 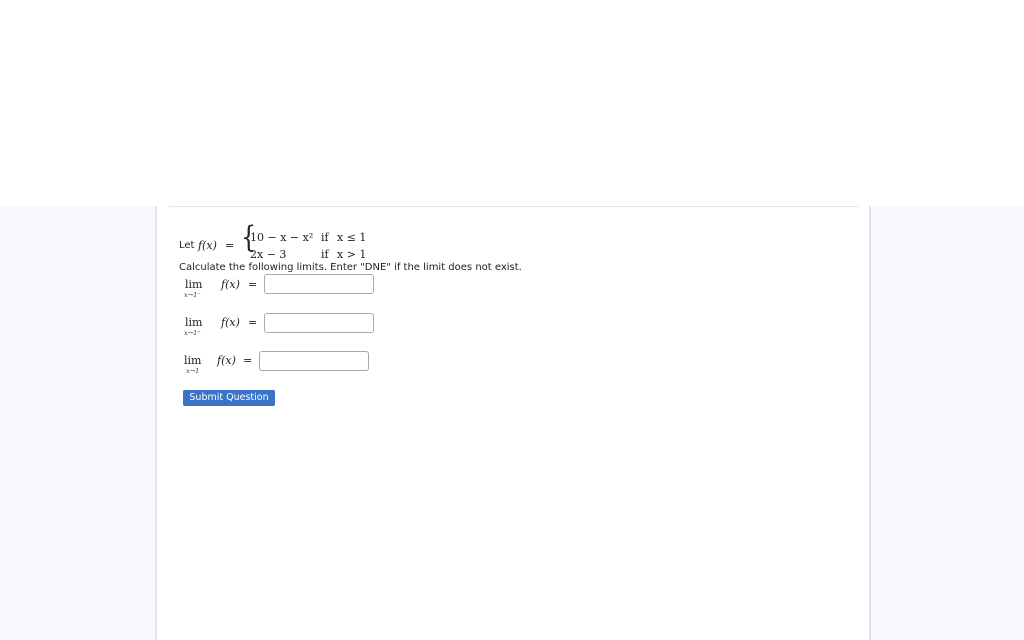 I want to click on case-2-if: if, so click(x=325, y=254).